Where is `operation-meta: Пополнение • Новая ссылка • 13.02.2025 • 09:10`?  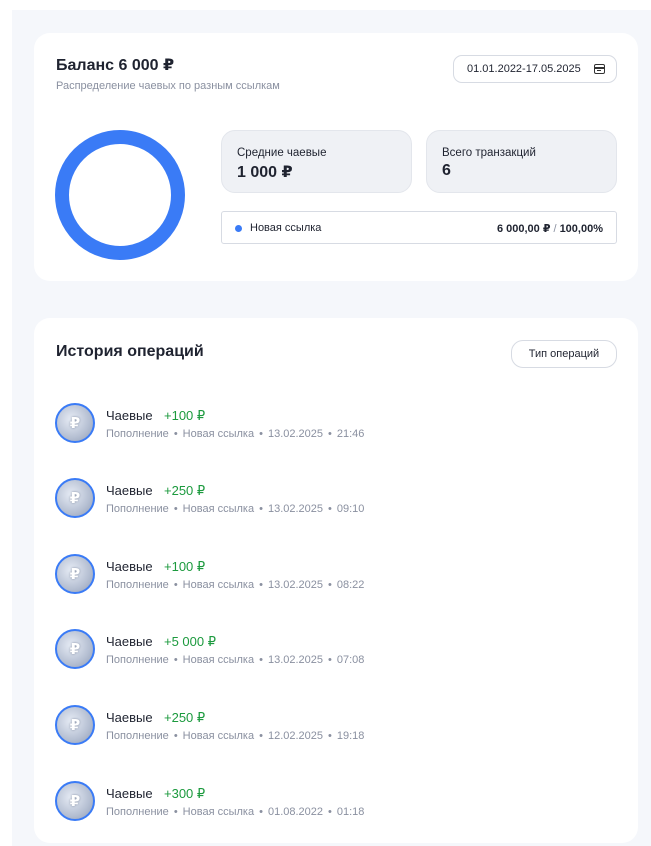
operation-meta: Пополнение • Новая ссылка • 13.02.2025 • 09:10 is located at coordinates (235, 509).